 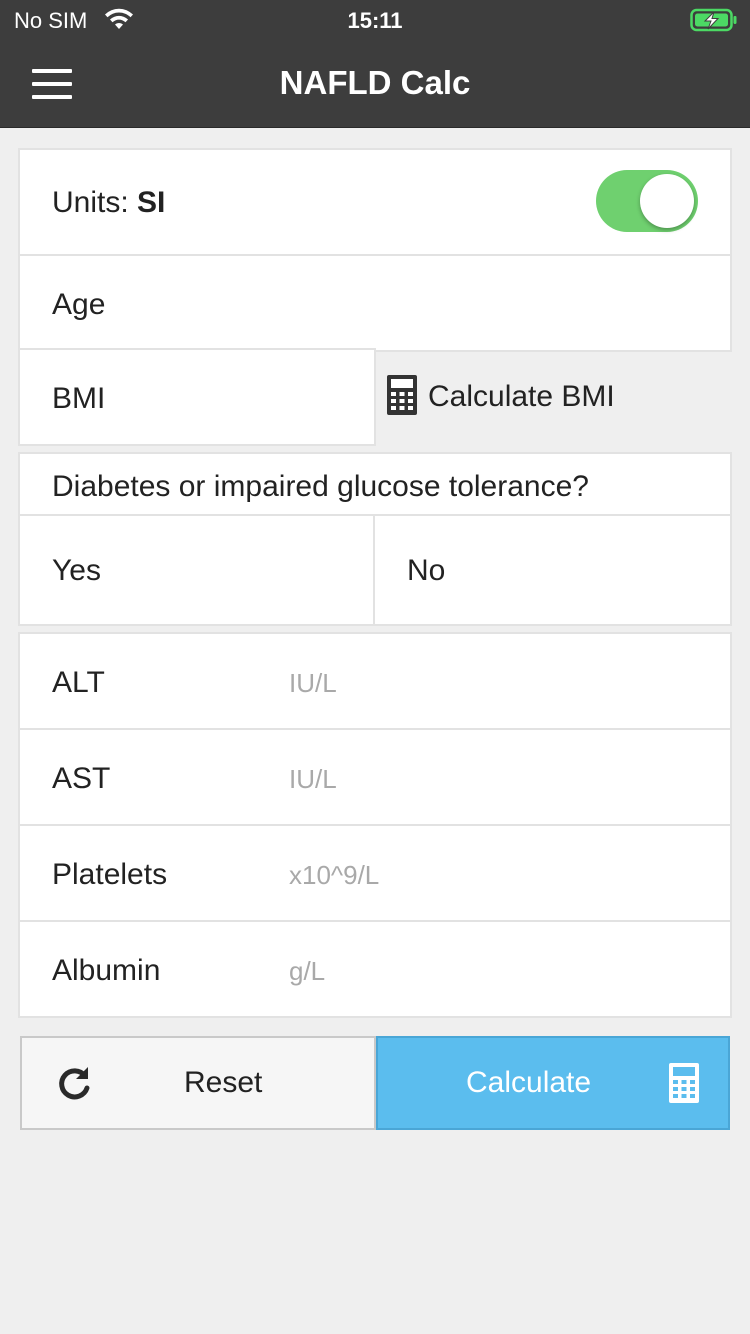 What do you see at coordinates (375, 777) in the screenshot?
I see `ast-field` at bounding box center [375, 777].